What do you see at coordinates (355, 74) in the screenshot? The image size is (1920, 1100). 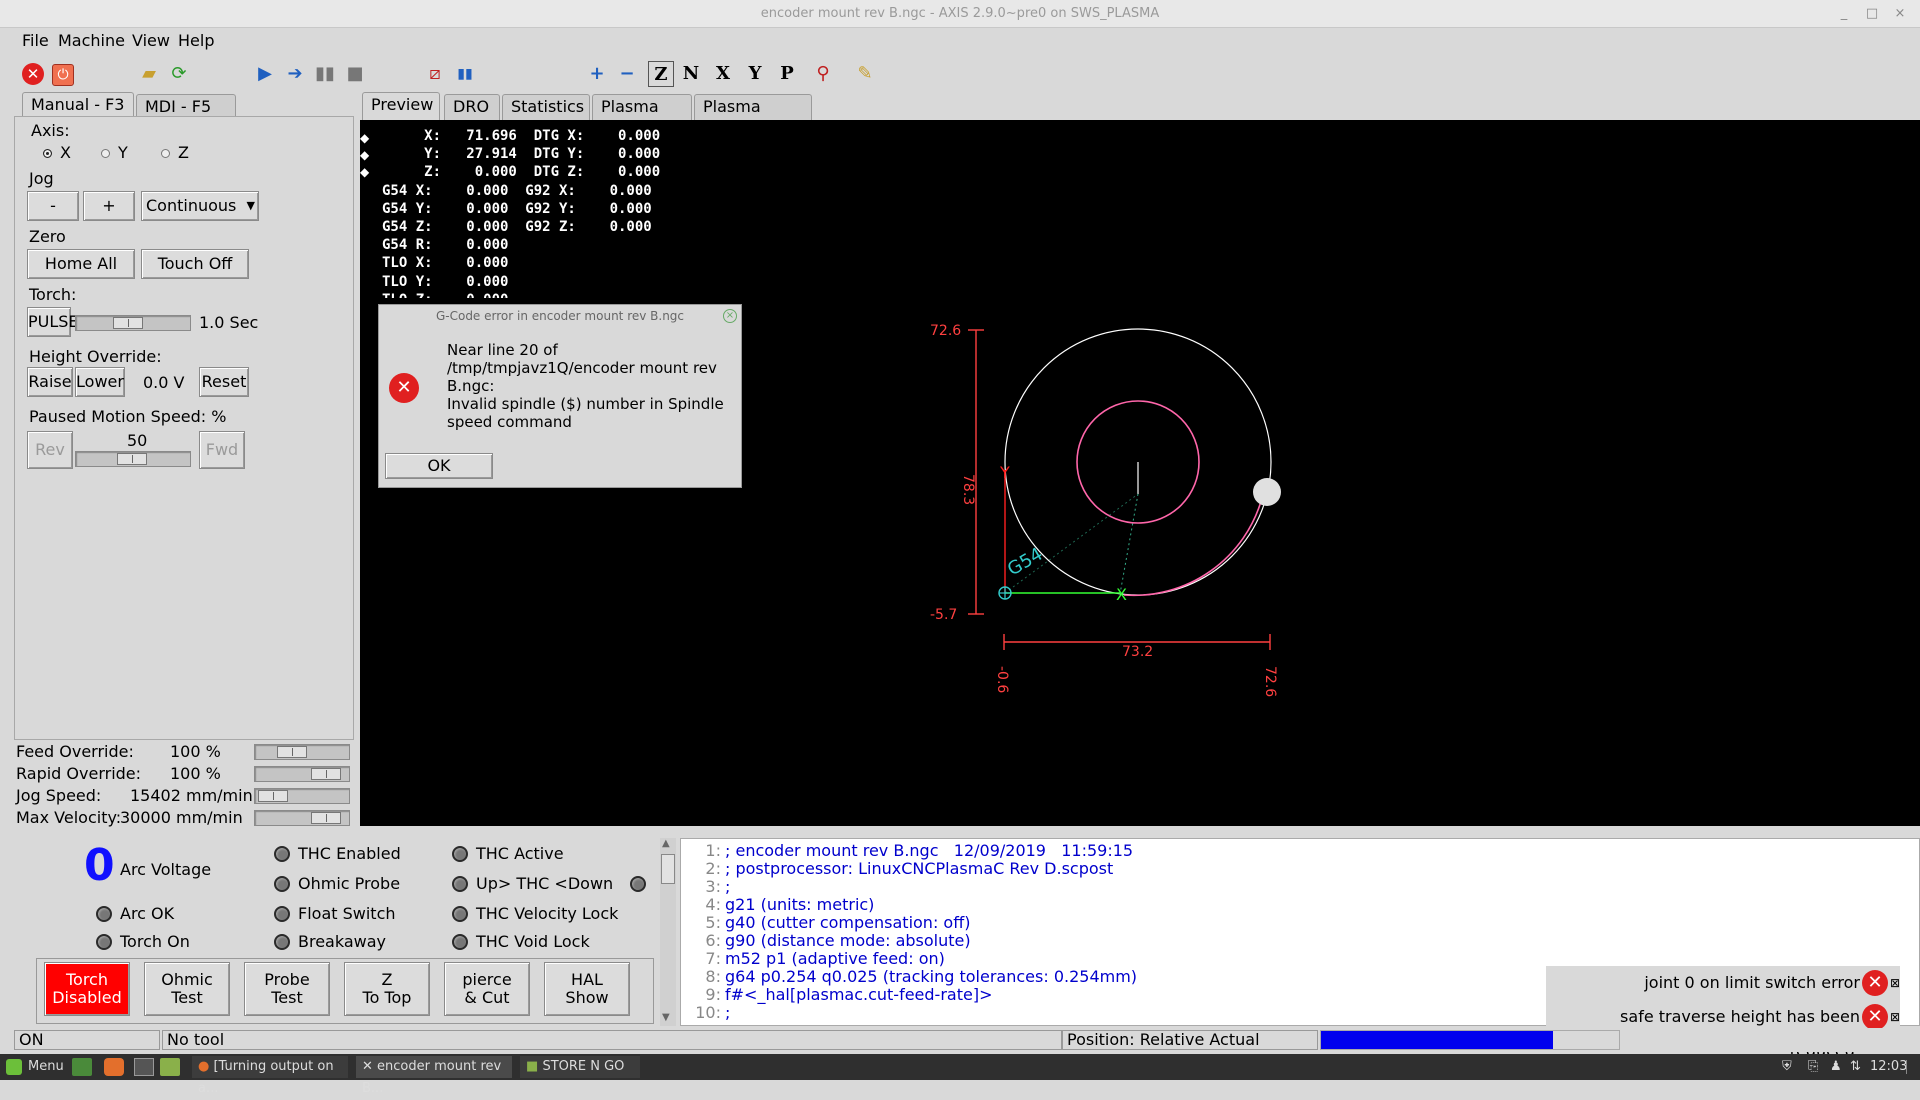 I see `stop-icon: ■` at bounding box center [355, 74].